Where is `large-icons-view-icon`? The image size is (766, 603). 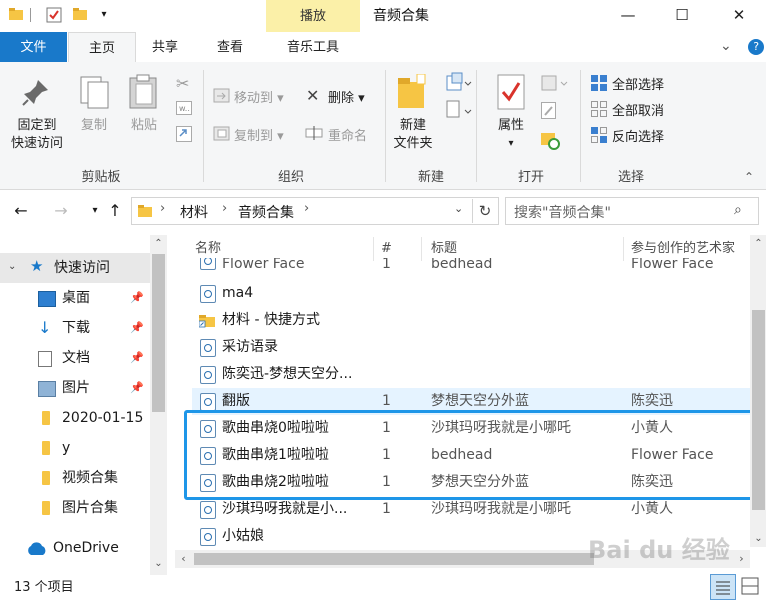
large-icons-view-icon is located at coordinates (750, 586).